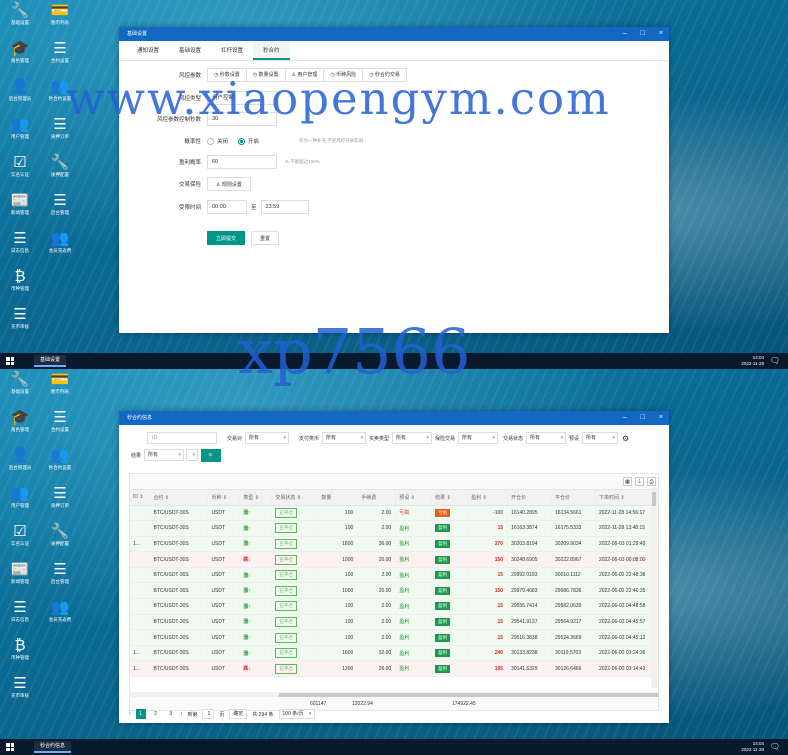  I want to click on submit-button: 立即提交, so click(226, 238).